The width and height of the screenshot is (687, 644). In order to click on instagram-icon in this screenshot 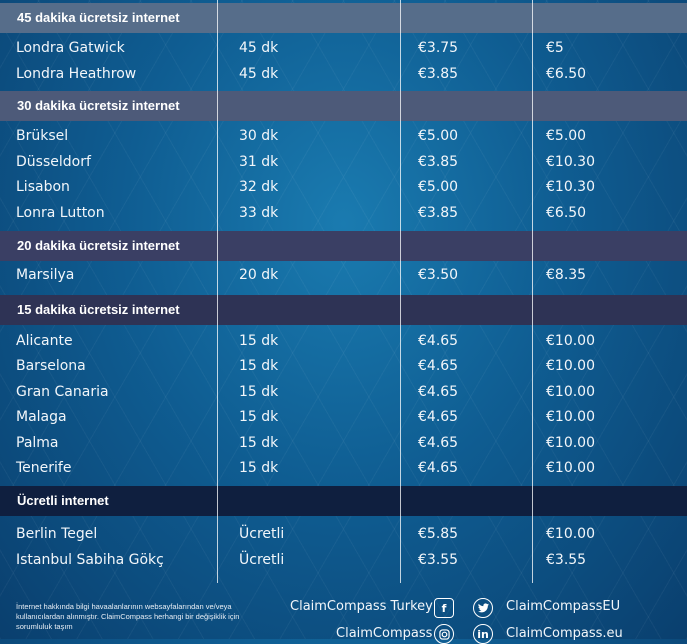, I will do `click(444, 634)`.